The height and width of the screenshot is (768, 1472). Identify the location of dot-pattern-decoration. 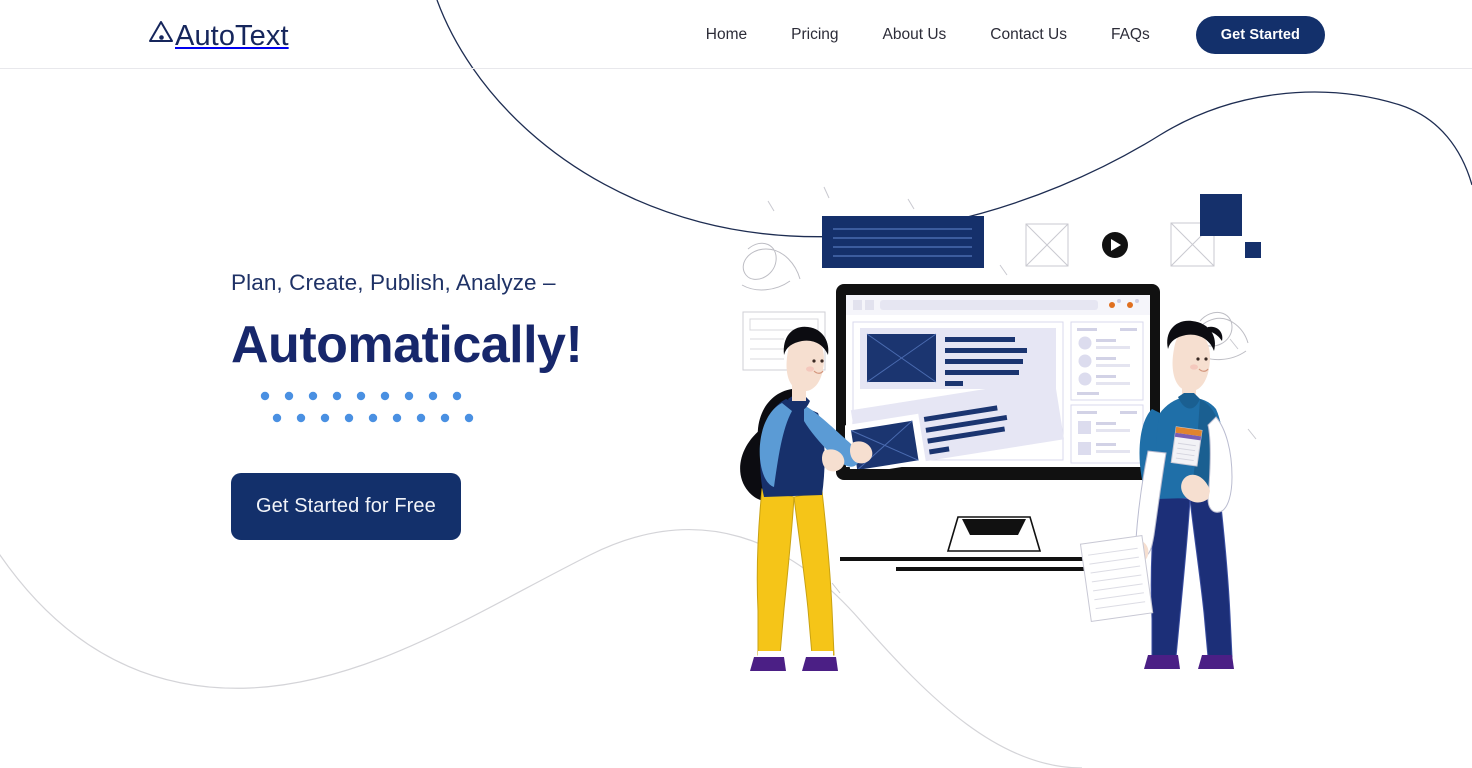
(367, 407).